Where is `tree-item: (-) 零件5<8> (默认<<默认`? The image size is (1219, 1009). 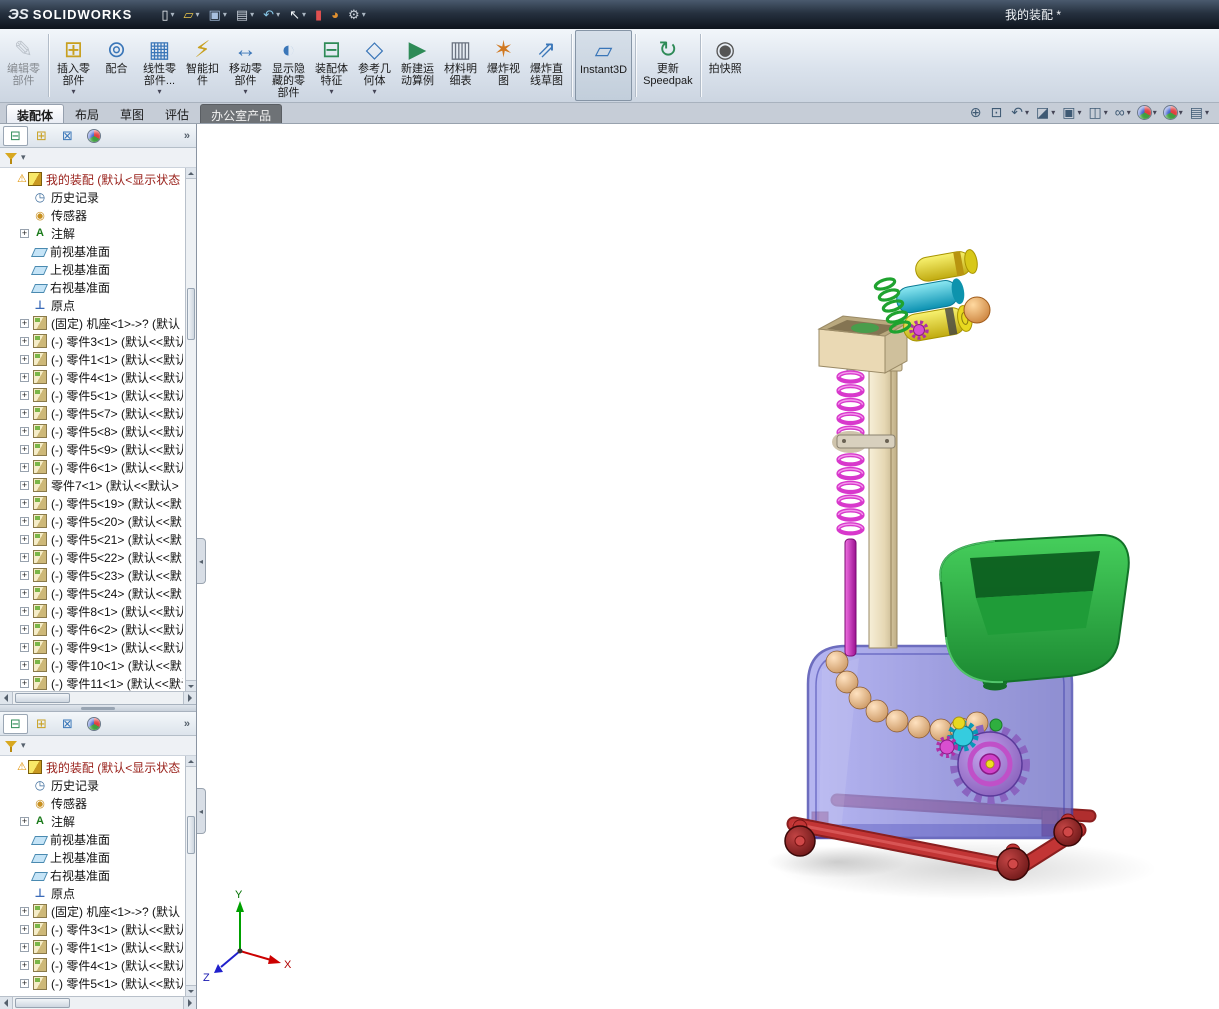
tree-item: (-) 零件5<8> (默认<<默认 is located at coordinates (98, 431).